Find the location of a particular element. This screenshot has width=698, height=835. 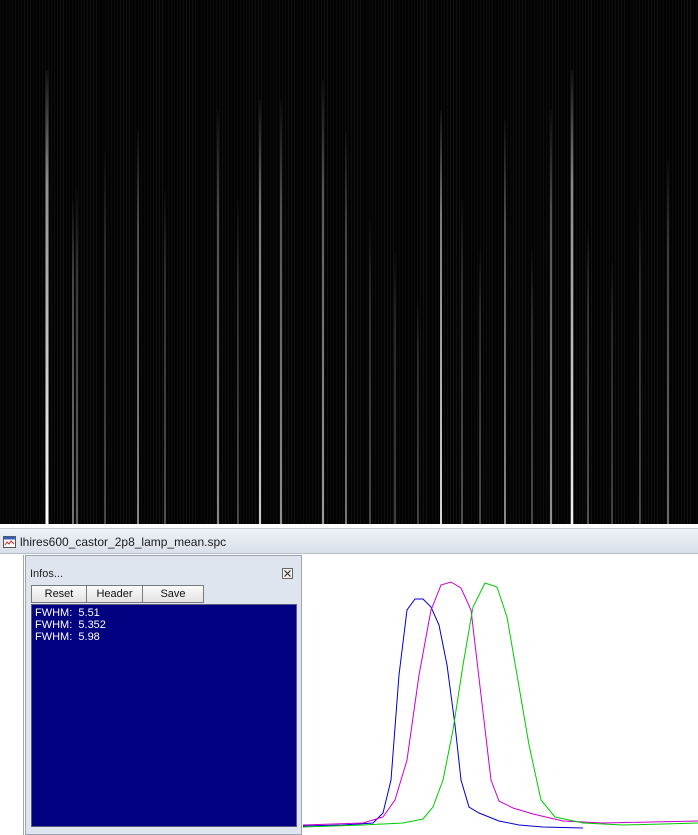

window-title: lhires600_castor_2p8_lamp_mean.spc is located at coordinates (123, 542).